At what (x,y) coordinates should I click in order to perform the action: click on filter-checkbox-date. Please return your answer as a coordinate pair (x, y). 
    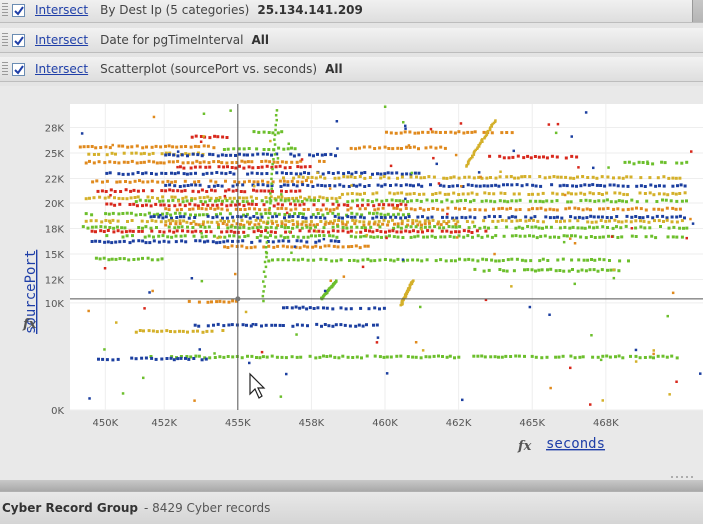
    Looking at the image, I should click on (18, 40).